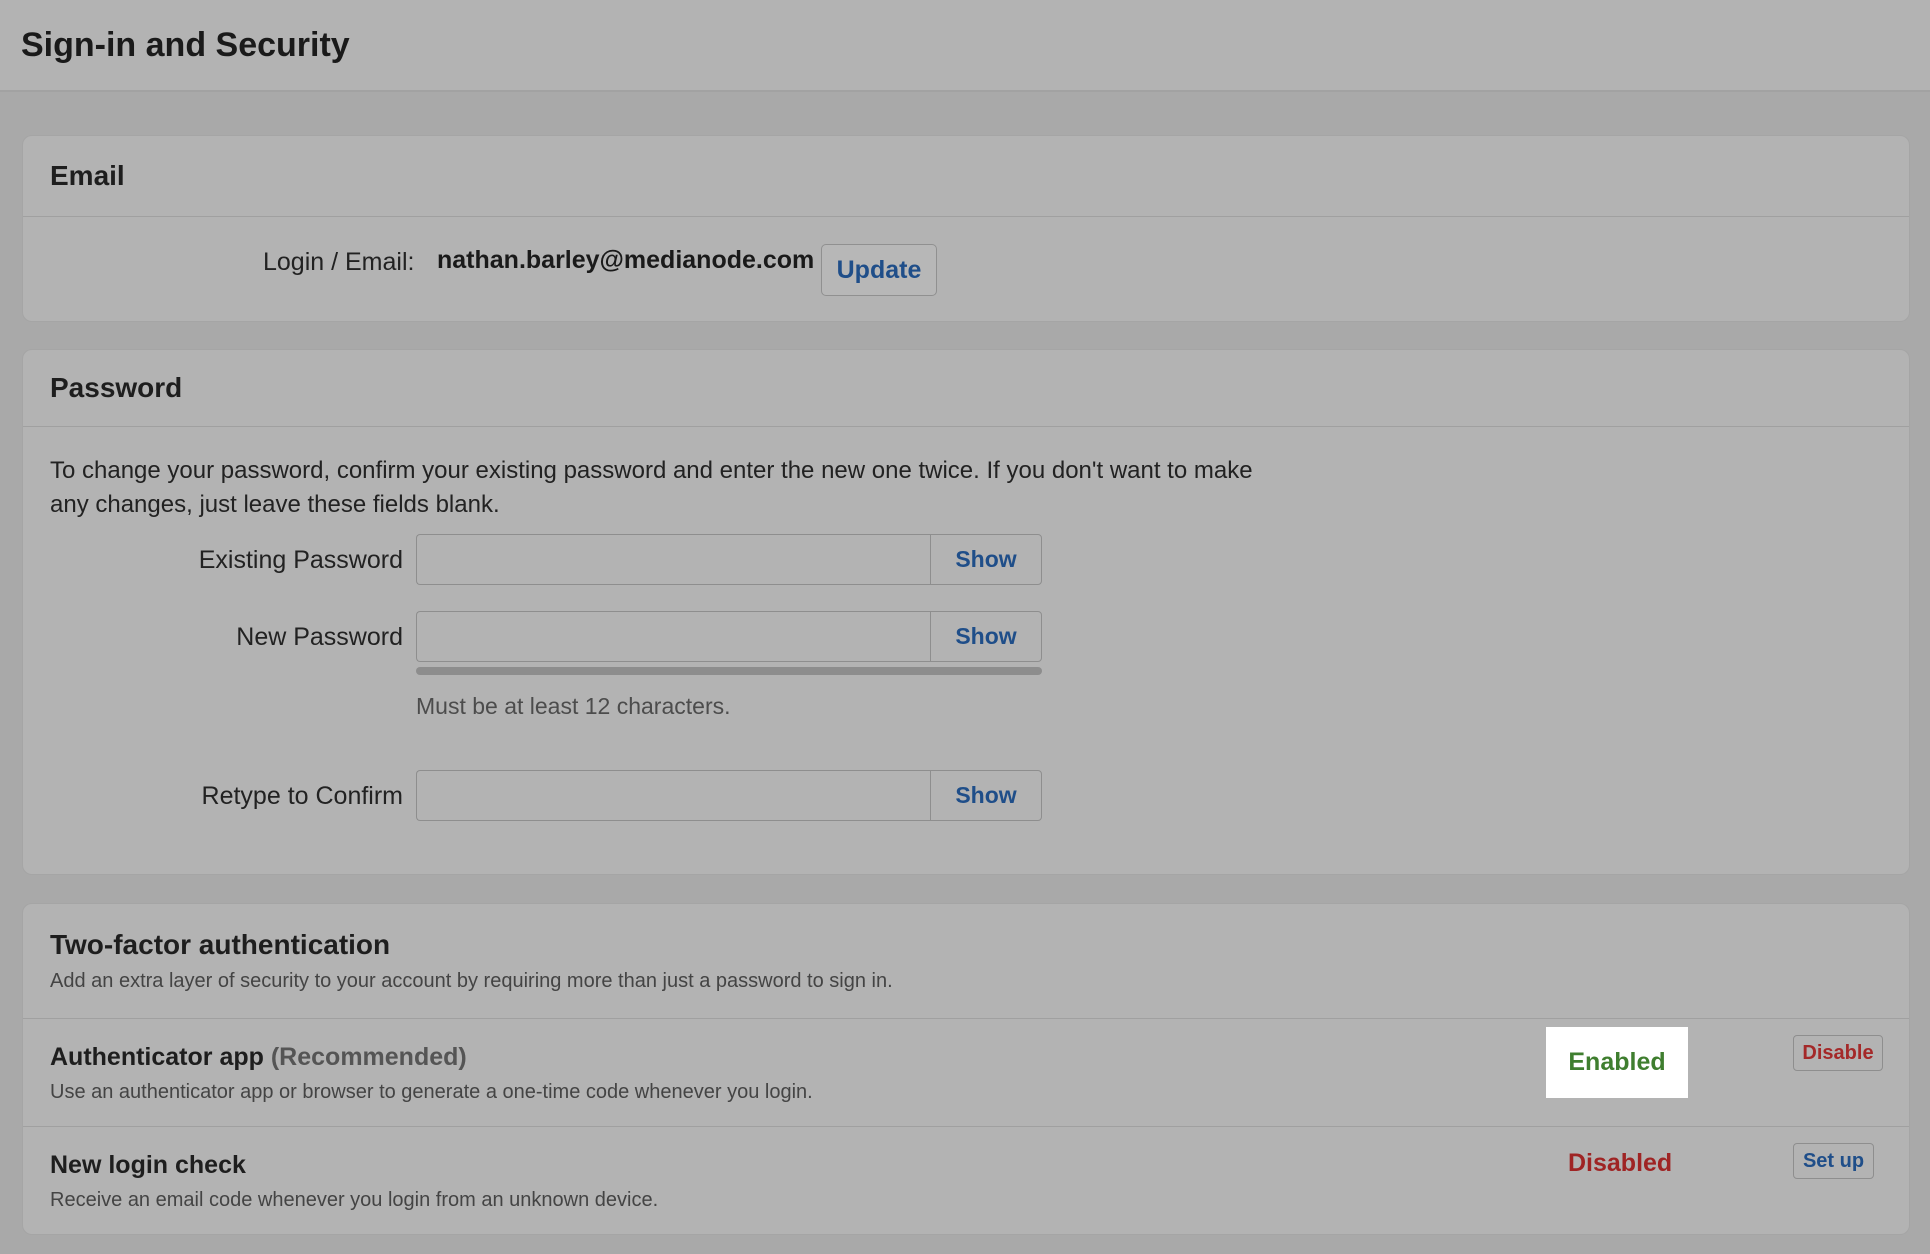 Image resolution: width=1930 pixels, height=1254 pixels. Describe the element at coordinates (302, 796) in the screenshot. I see `confirm-password-label: Retype to Confirm` at that location.